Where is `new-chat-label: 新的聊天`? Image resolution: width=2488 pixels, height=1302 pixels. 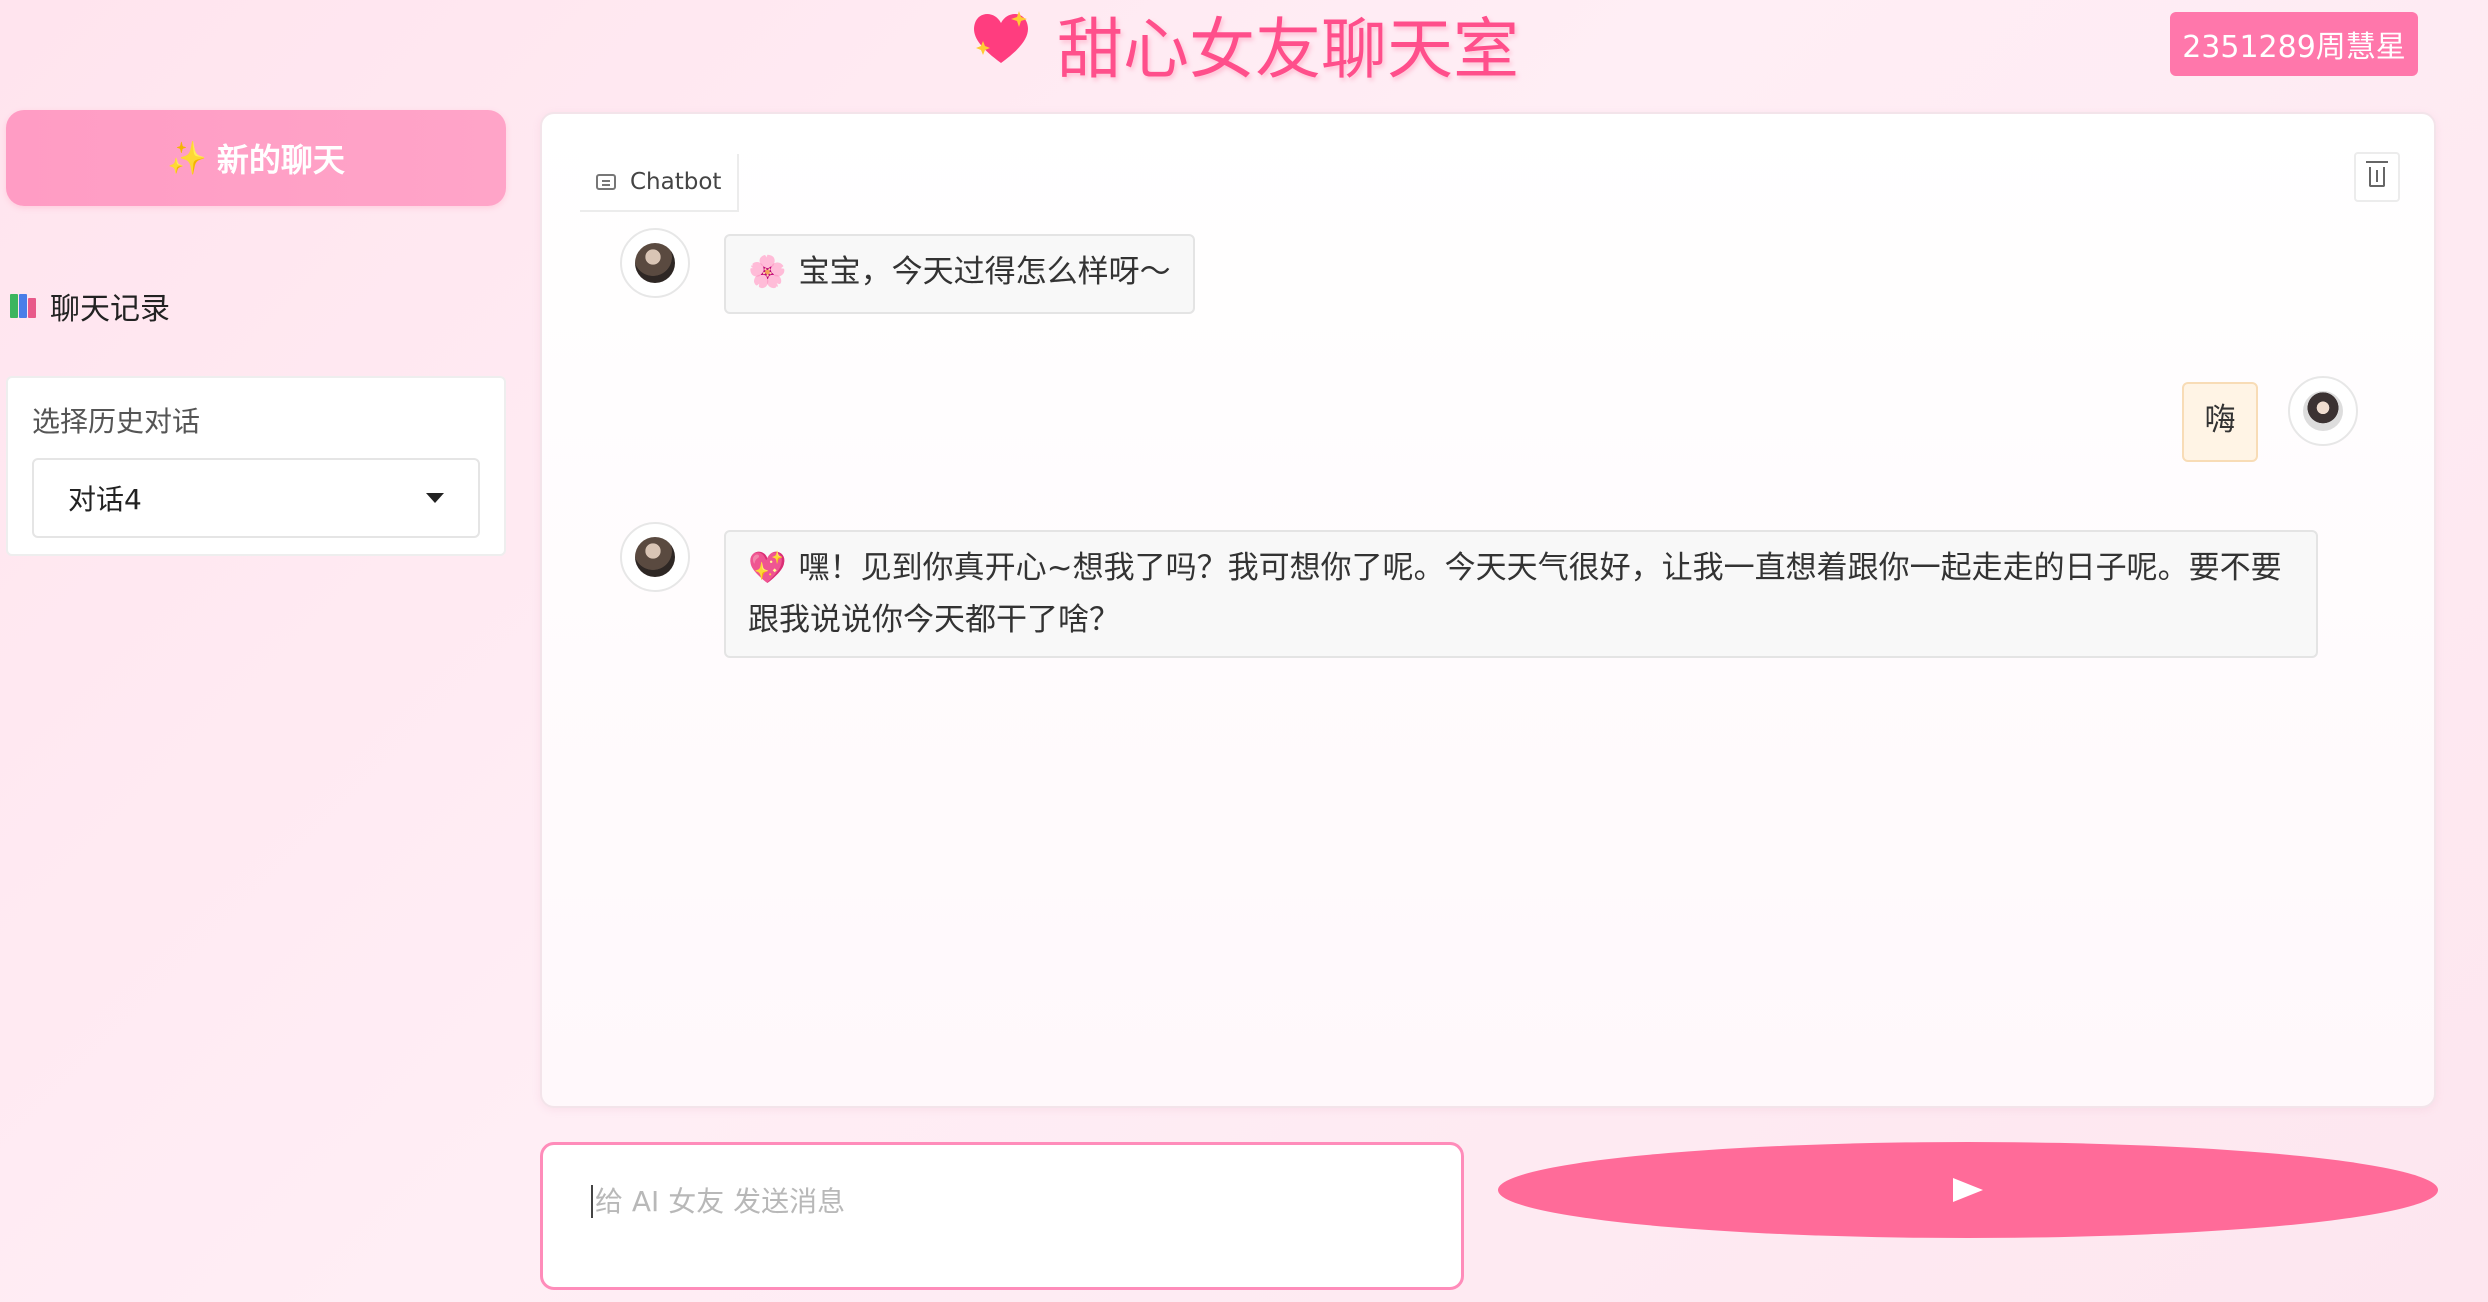
new-chat-label: 新的聊天 is located at coordinates (280, 160).